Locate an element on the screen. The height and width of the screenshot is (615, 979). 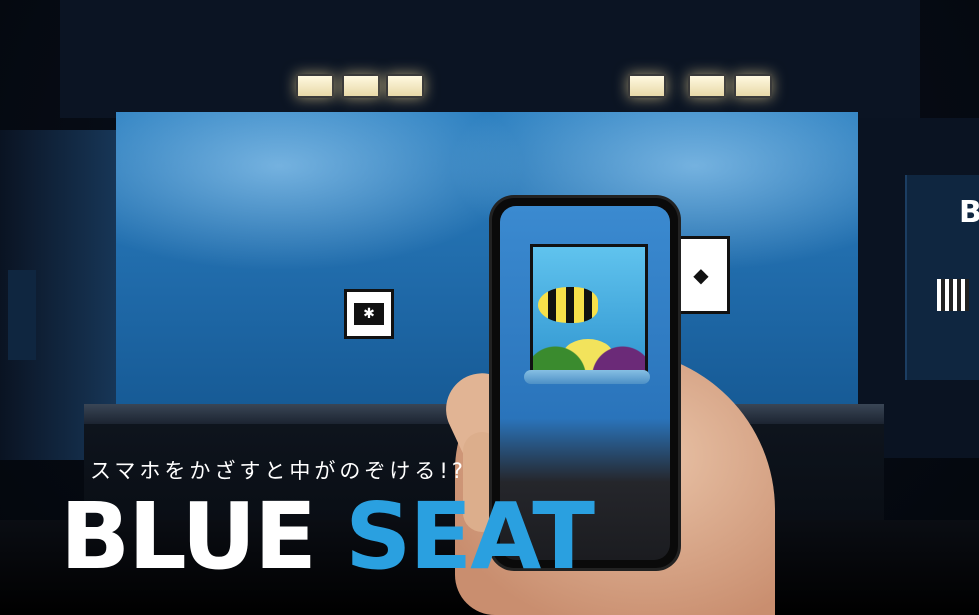
scroll-roll is located at coordinates (587, 377).